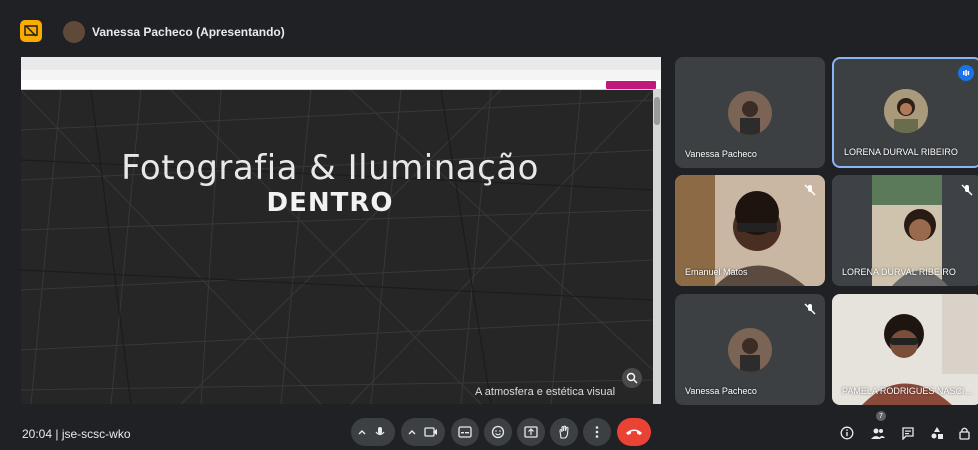 The image size is (978, 450). What do you see at coordinates (31, 31) in the screenshot?
I see `presentation-stop-icon` at bounding box center [31, 31].